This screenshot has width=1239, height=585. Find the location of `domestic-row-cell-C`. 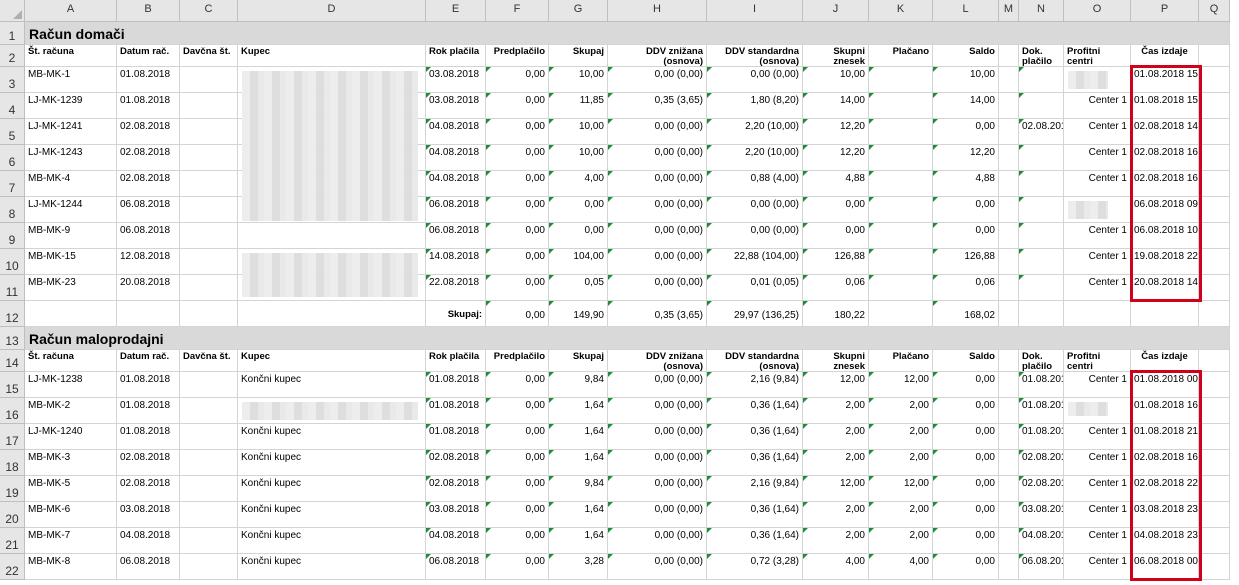

domestic-row-cell-C is located at coordinates (209, 262).